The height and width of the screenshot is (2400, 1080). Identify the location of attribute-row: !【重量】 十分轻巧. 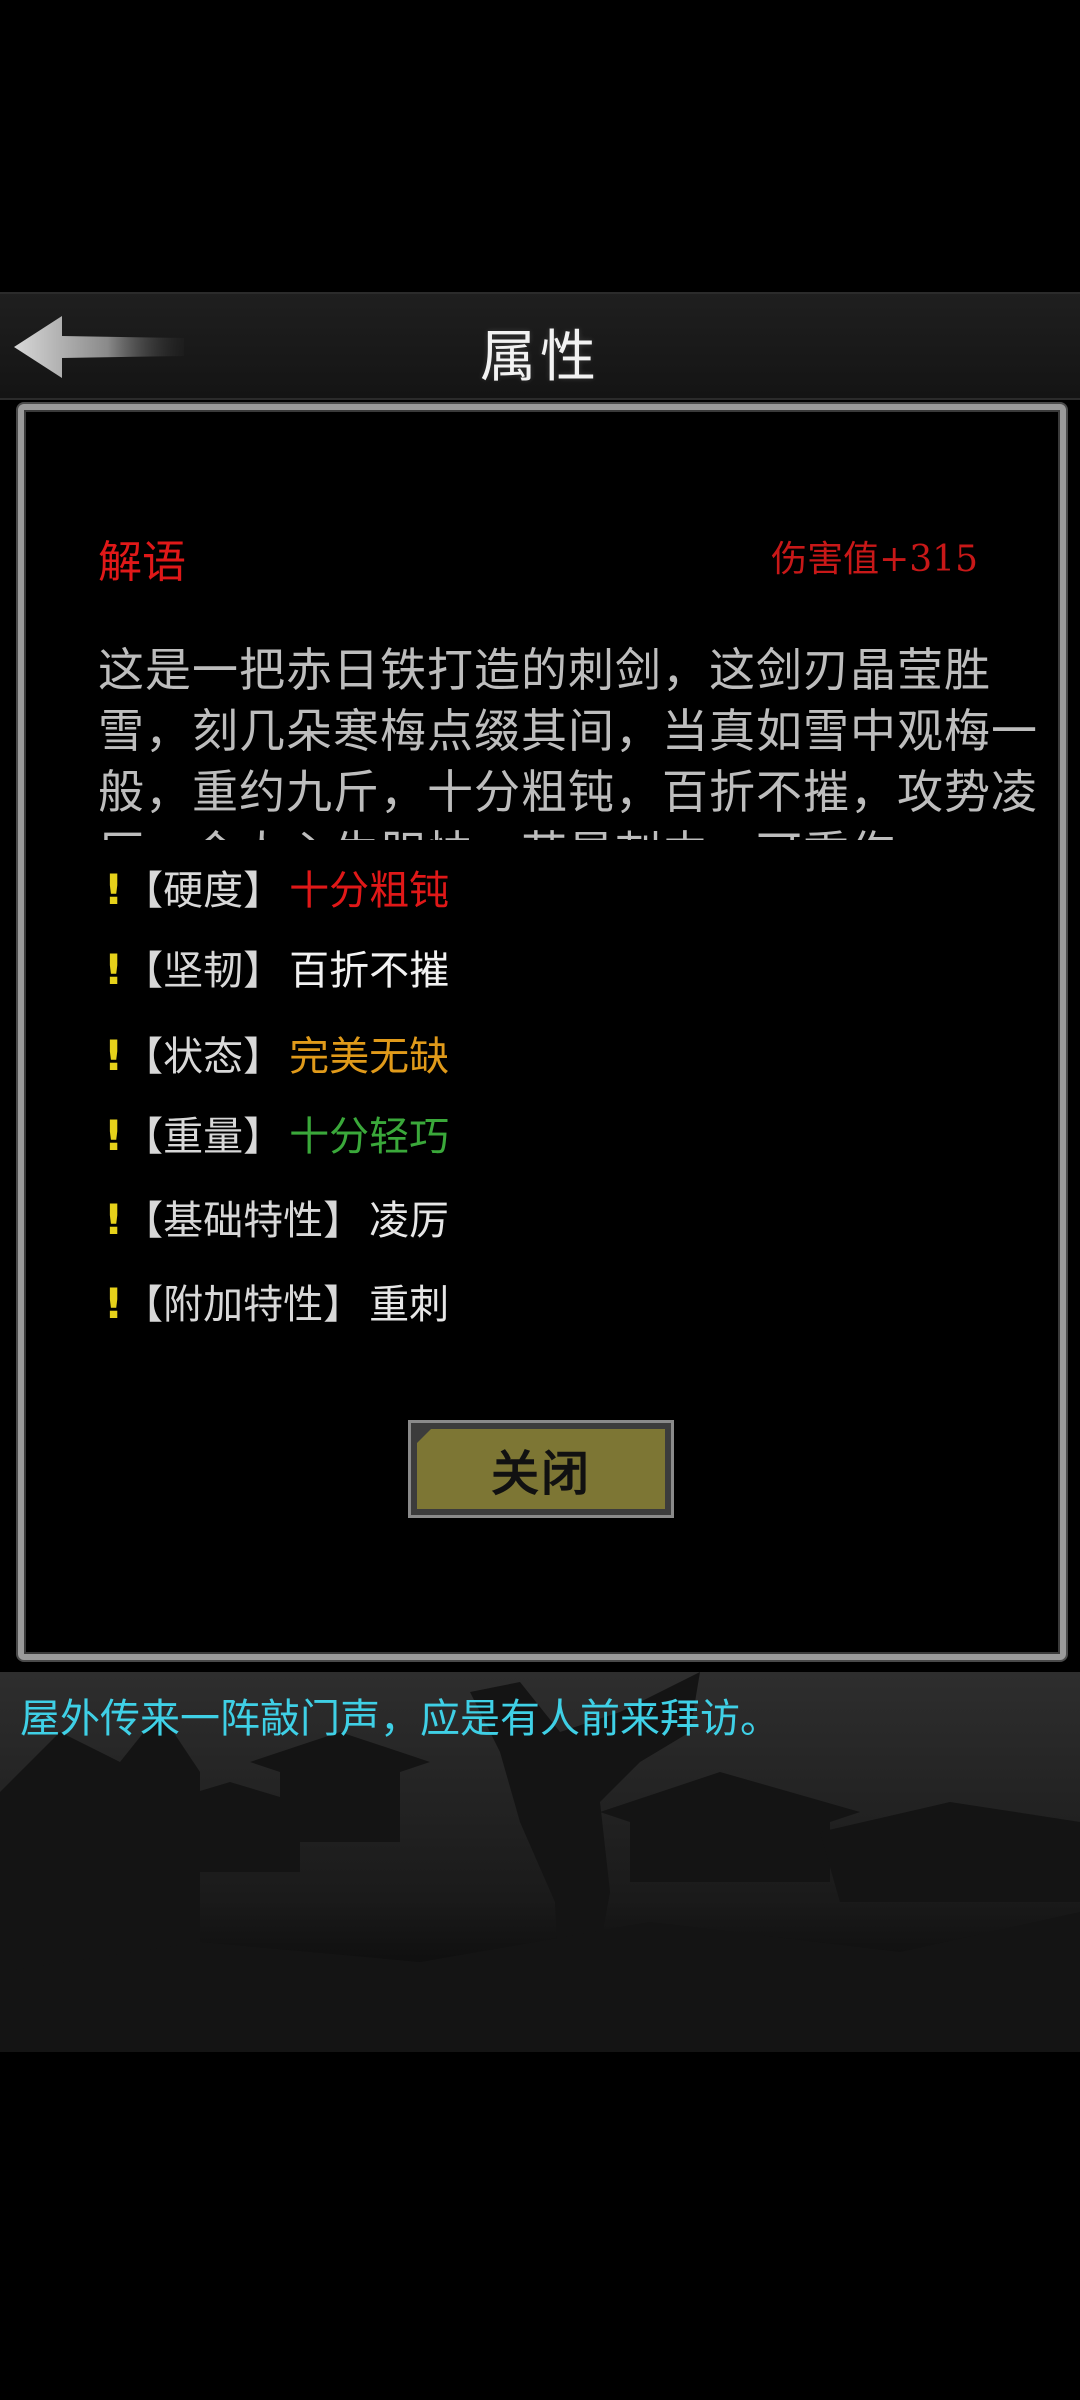
(276, 1136).